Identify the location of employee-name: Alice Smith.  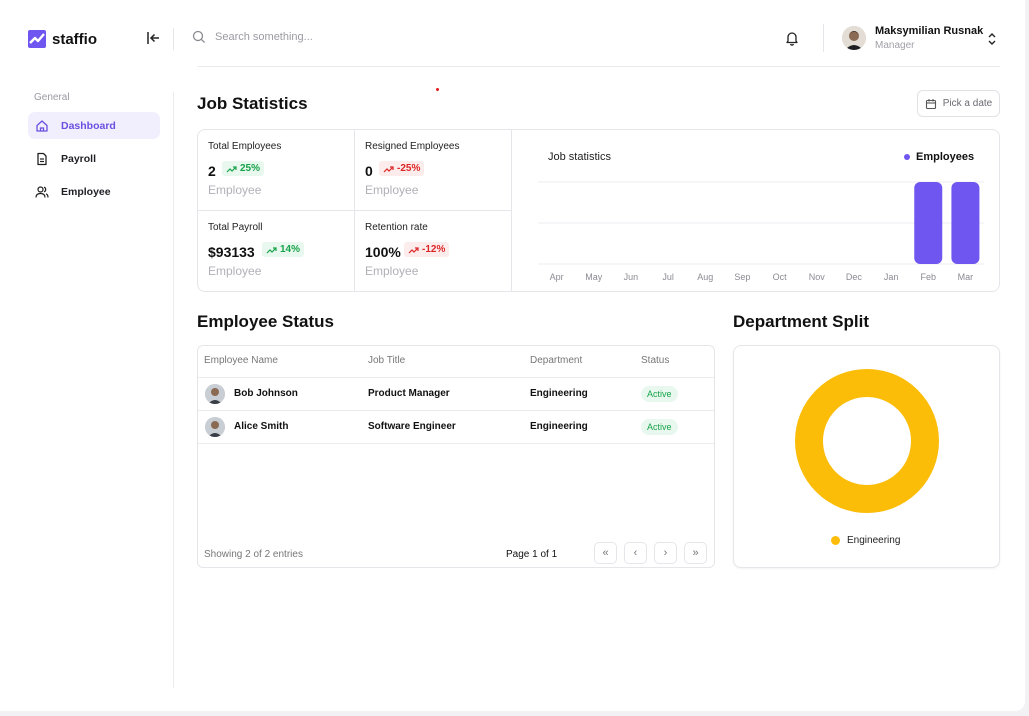
(261, 426).